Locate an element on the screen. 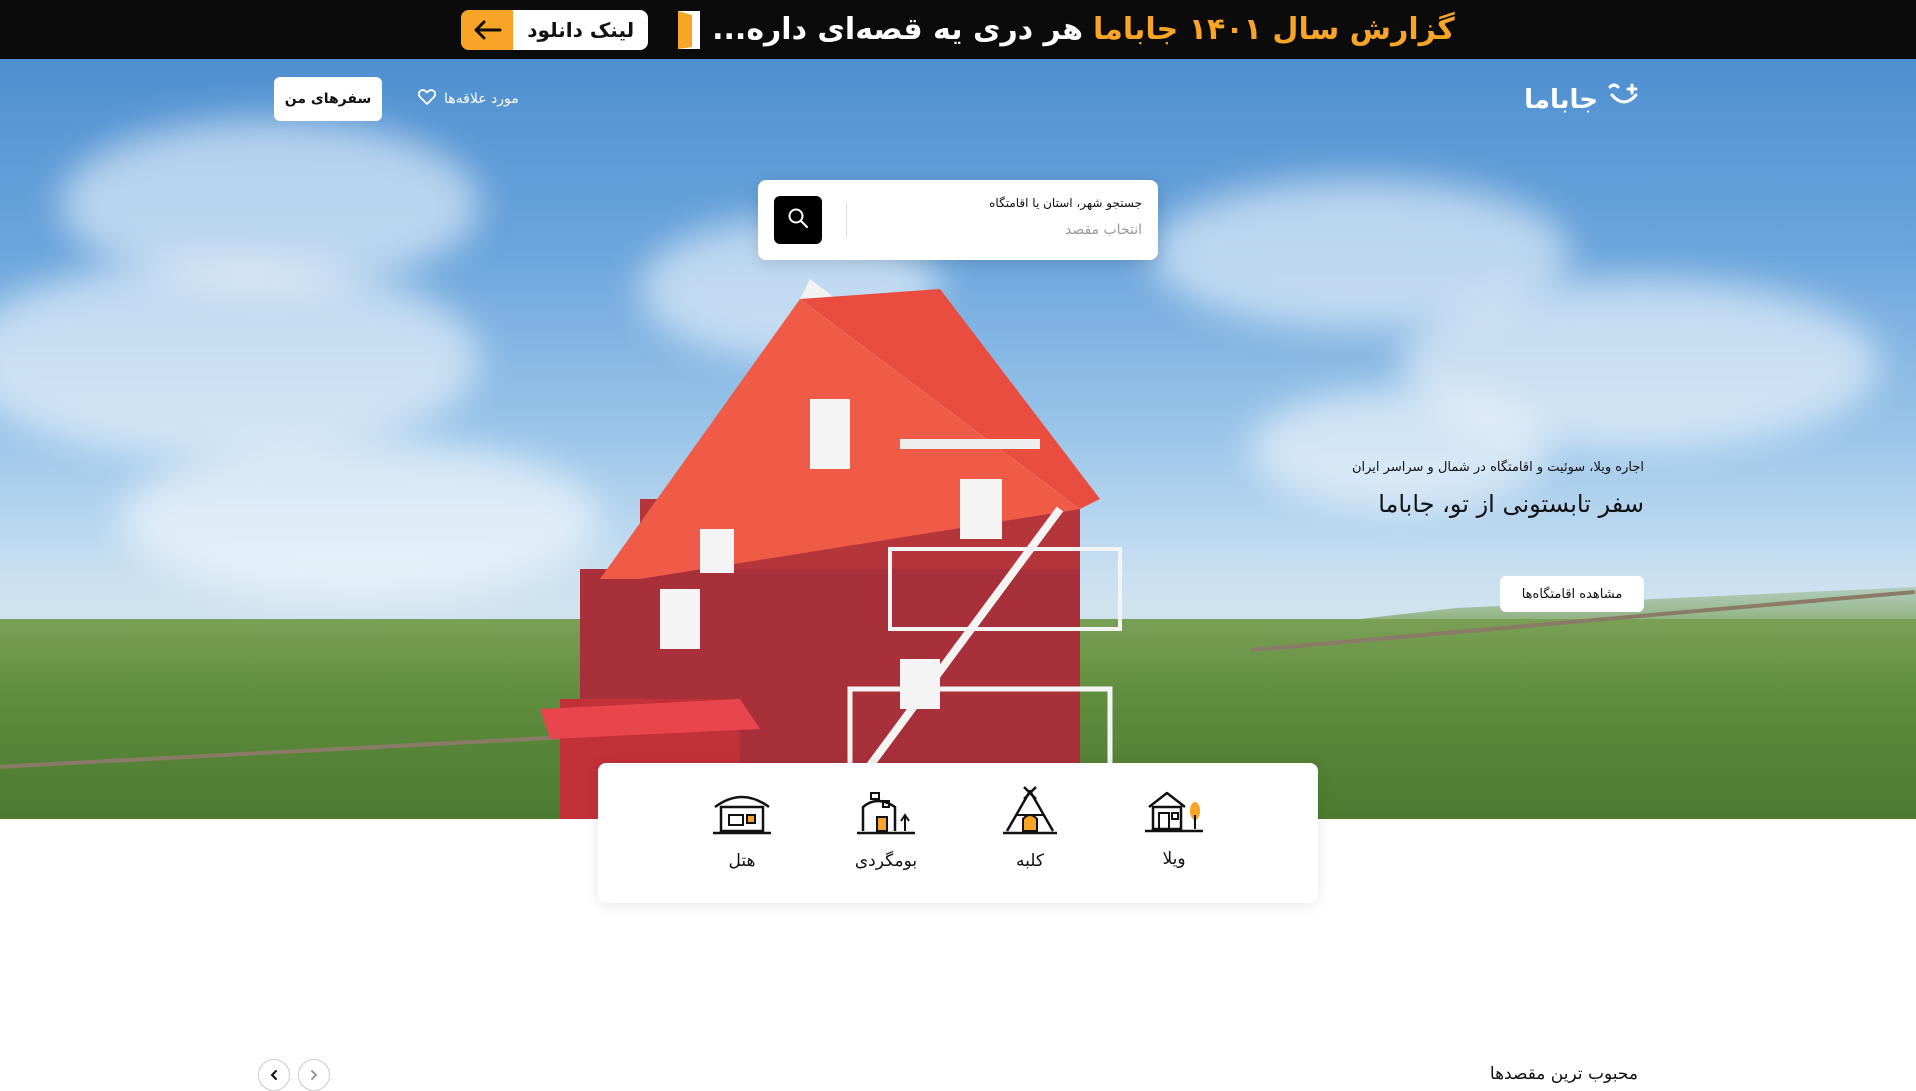 The width and height of the screenshot is (1916, 1091). jabama-logo: جاباما is located at coordinates (1583, 99).